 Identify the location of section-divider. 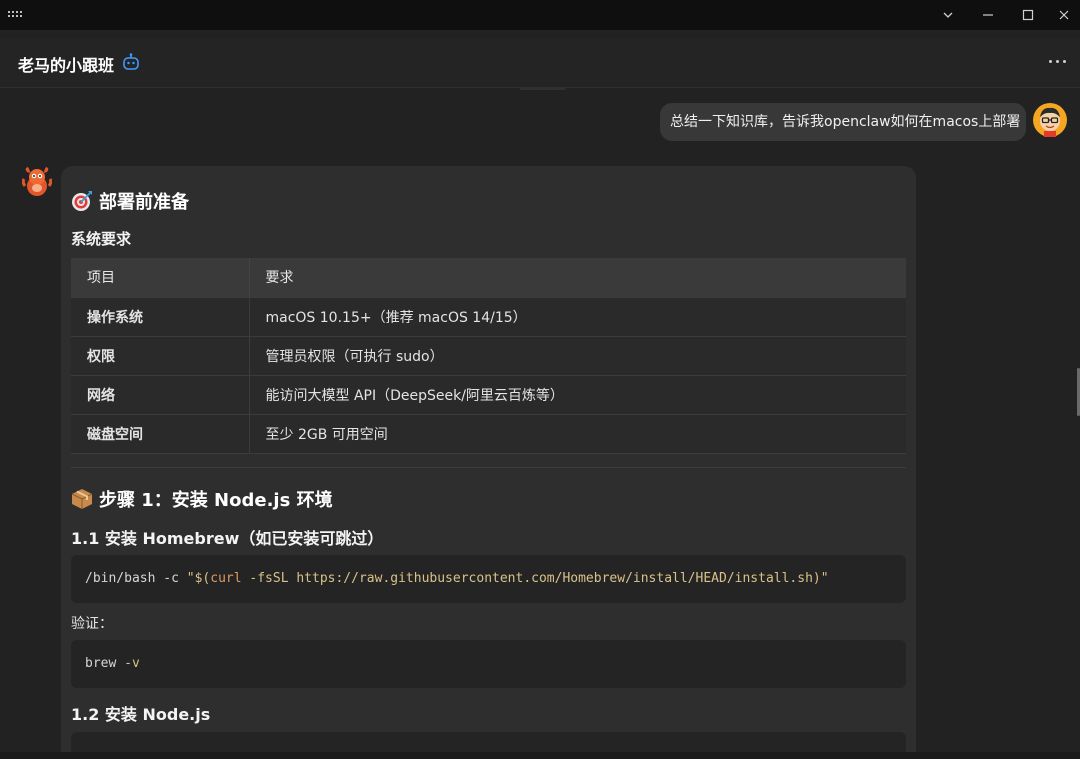
(488, 467).